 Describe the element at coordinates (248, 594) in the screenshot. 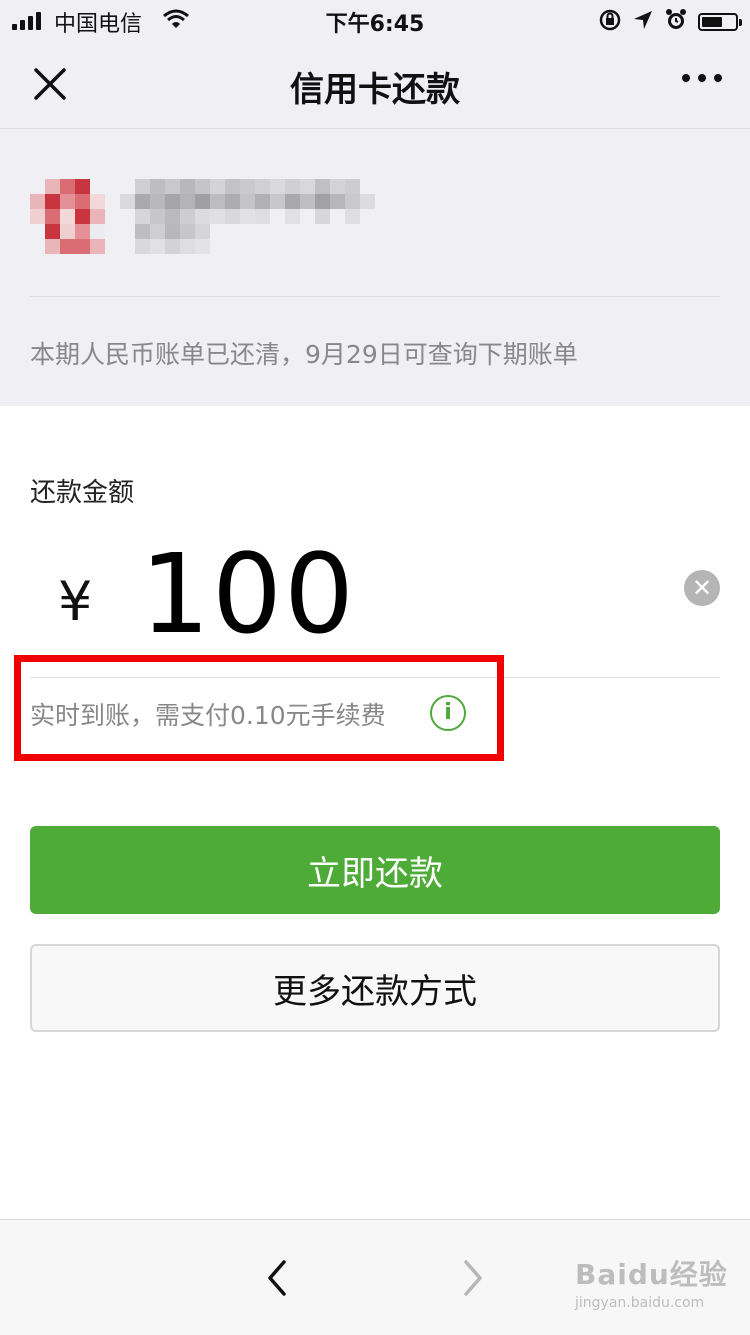

I see `amount-input: 100` at that location.